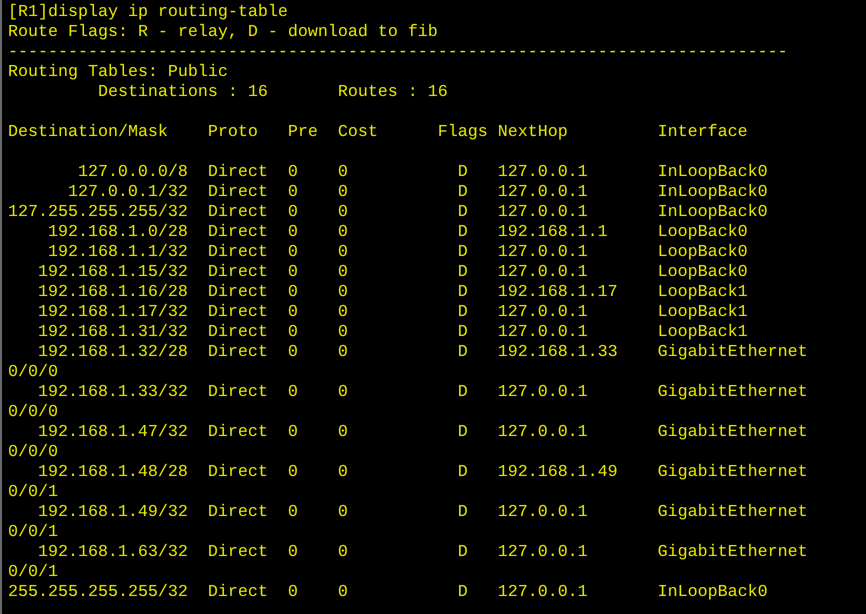 The image size is (866, 614). Describe the element at coordinates (113, 472) in the screenshot. I see `table-cell: 192.168.1.48/28` at that location.